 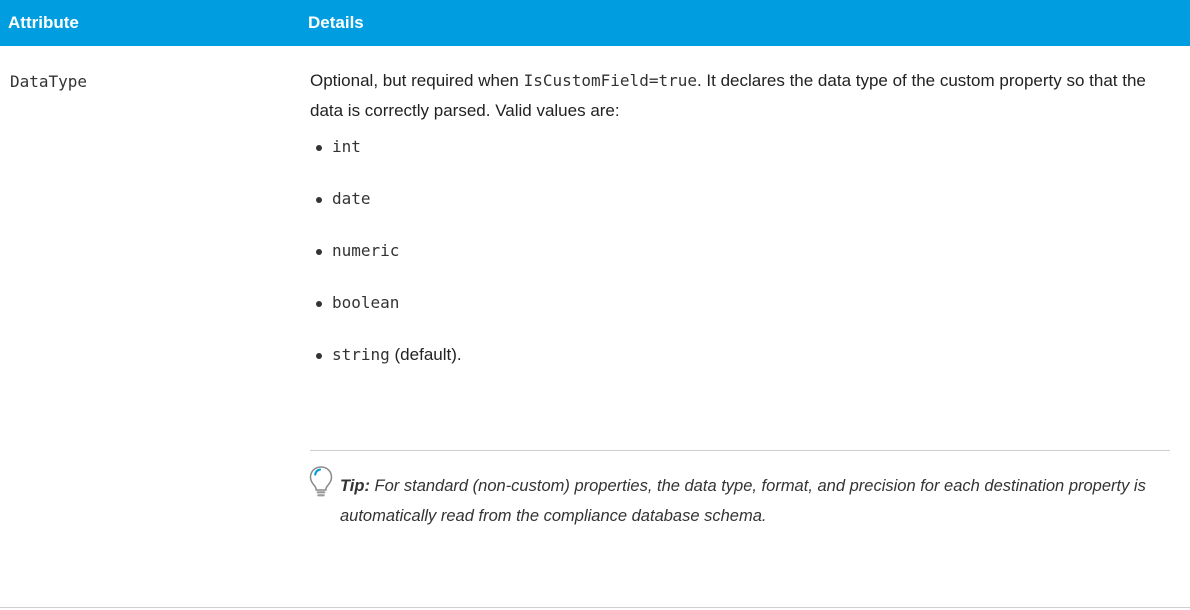 I want to click on attribute-table: Attribute Details, so click(x=595, y=23).